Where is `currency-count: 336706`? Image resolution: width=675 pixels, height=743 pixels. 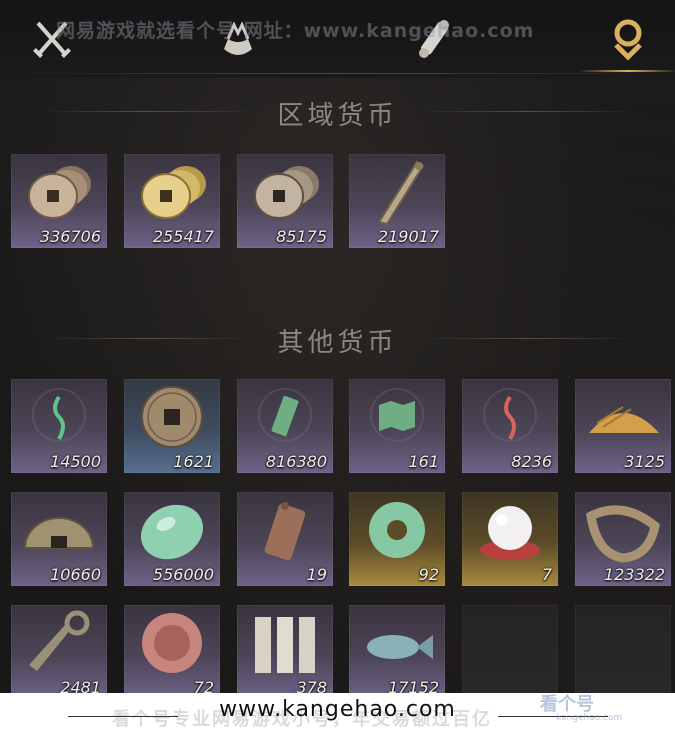
currency-count: 336706 is located at coordinates (70, 236).